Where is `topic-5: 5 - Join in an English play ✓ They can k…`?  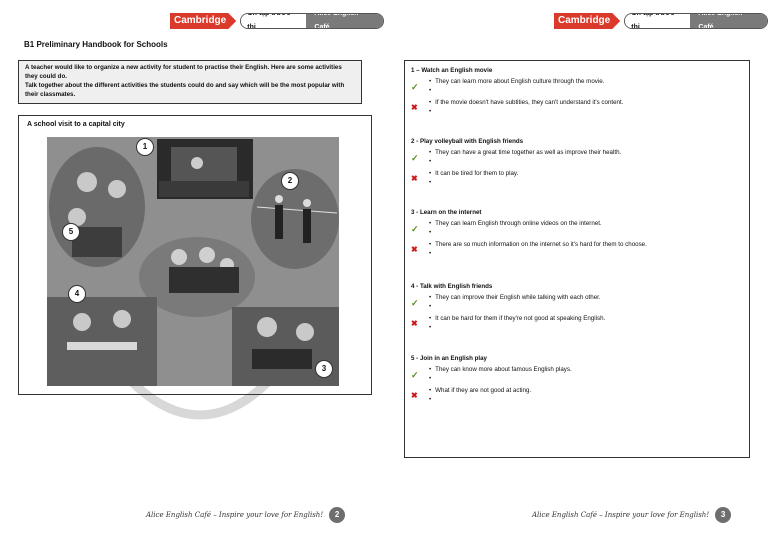 topic-5: 5 - Join in an English play ✓ They can k… is located at coordinates (576, 381).